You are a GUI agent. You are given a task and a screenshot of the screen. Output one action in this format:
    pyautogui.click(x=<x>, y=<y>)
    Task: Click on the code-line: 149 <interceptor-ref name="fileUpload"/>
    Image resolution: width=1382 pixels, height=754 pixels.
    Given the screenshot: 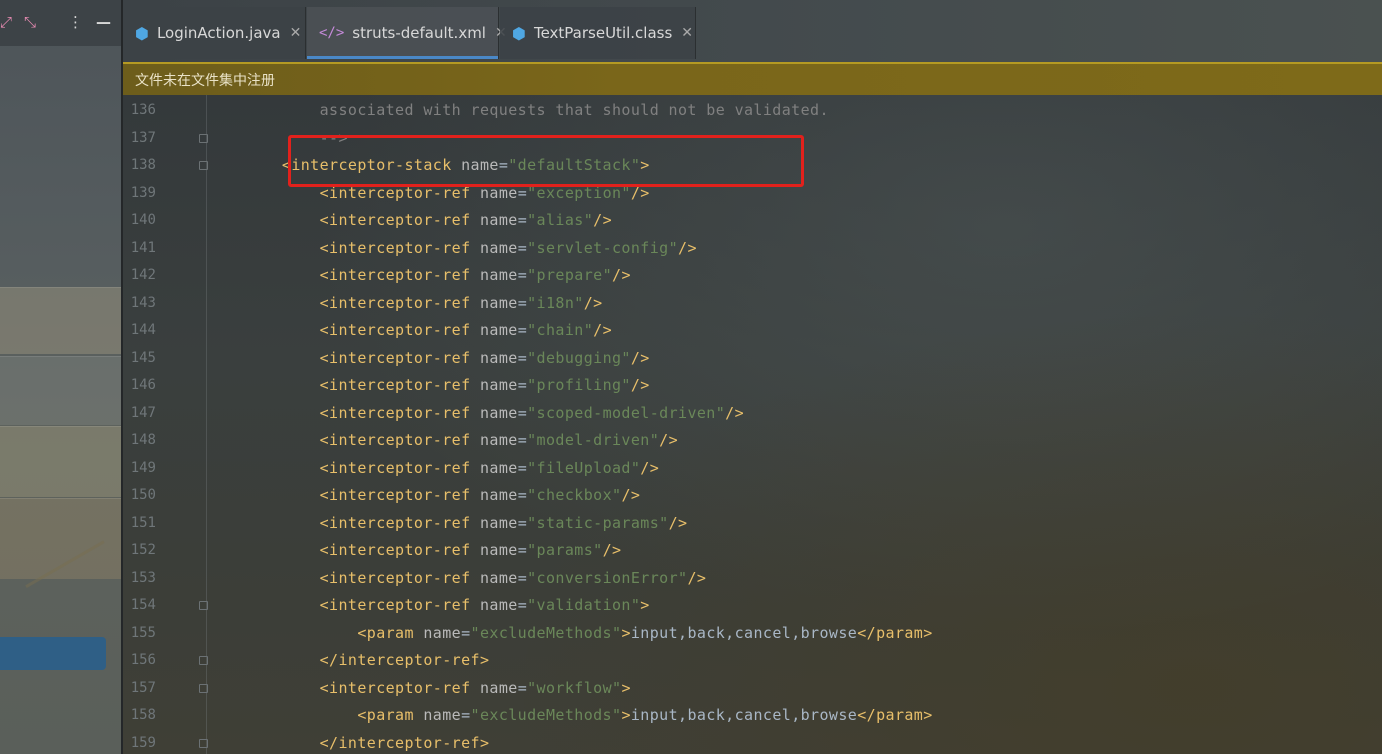 What is the action you would take?
    pyautogui.click(x=752, y=469)
    